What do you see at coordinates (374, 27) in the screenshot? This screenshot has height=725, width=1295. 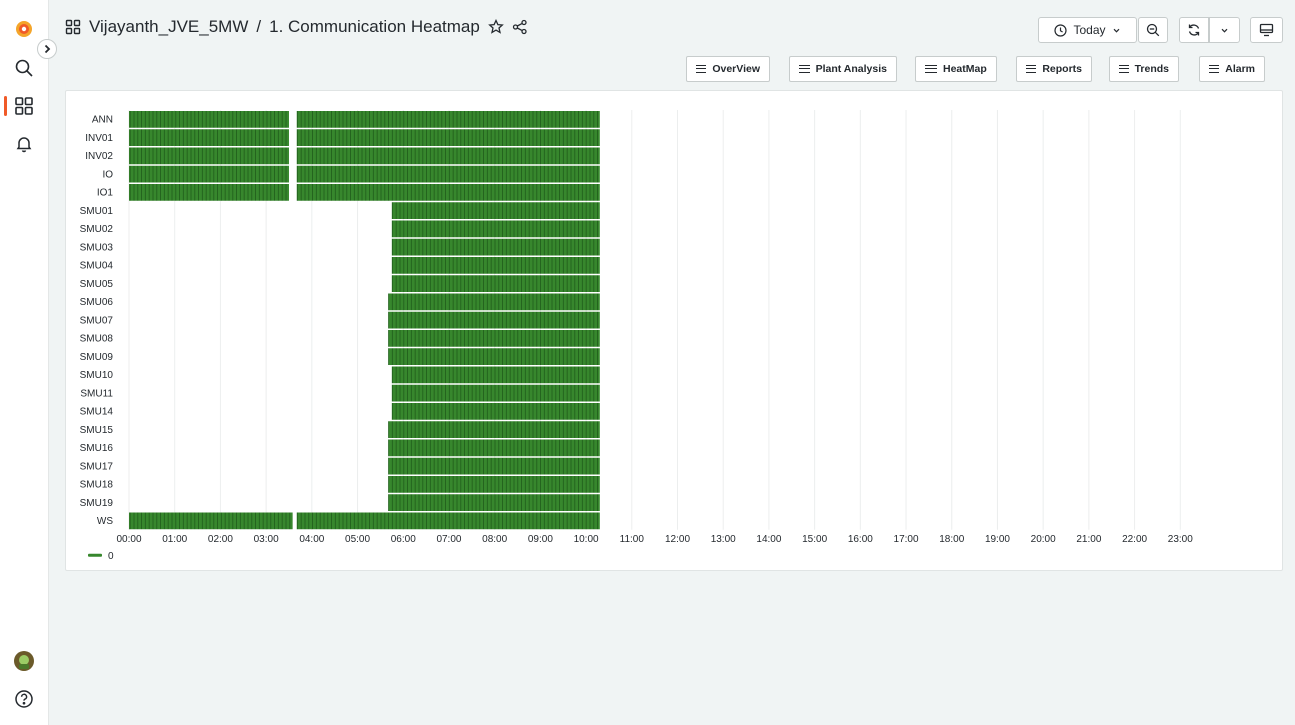 I see `page-title: 1. Communication Heatmap` at bounding box center [374, 27].